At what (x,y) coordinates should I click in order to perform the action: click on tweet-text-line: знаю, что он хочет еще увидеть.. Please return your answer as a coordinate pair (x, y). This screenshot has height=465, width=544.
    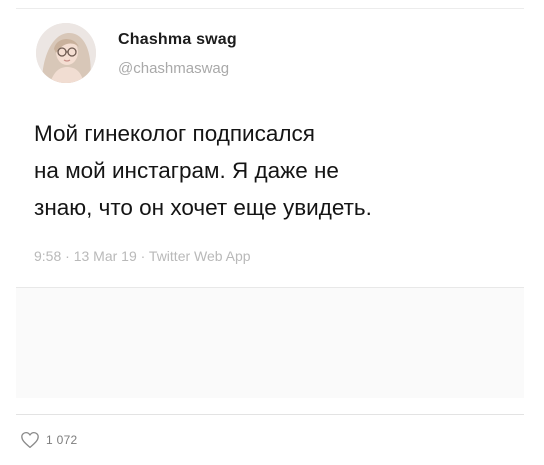
    Looking at the image, I should click on (203, 207).